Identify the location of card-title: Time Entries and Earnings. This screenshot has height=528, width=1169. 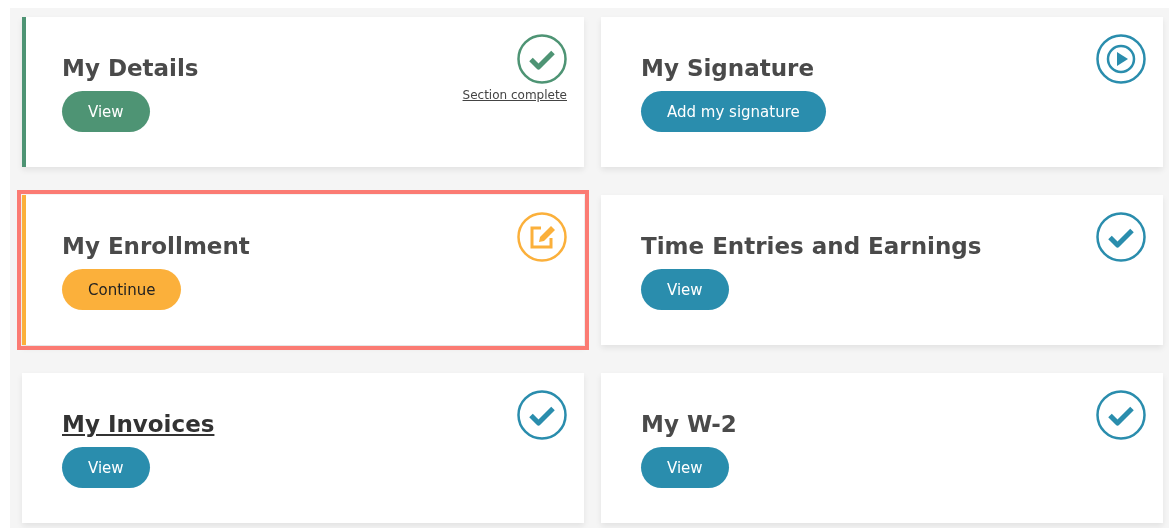
(811, 246).